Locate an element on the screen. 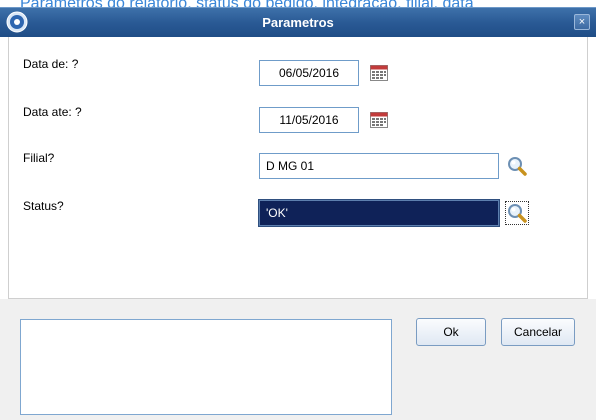  description-memo is located at coordinates (206, 367).